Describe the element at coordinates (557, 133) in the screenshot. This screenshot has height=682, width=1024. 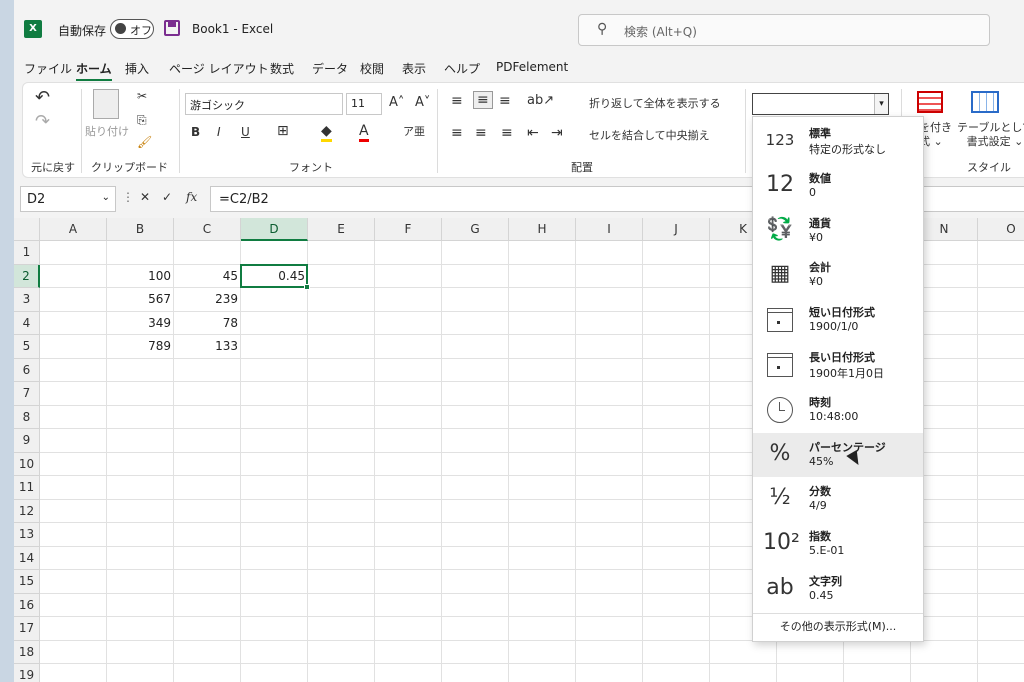
I see `increase-indent-icon: ⇥` at that location.